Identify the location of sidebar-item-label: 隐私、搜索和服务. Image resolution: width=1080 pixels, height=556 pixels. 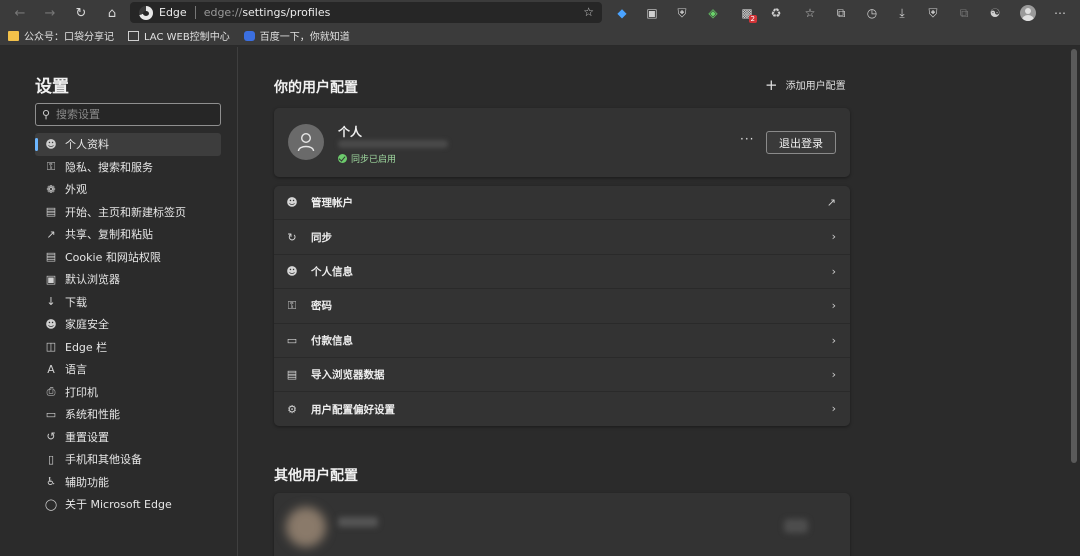
(109, 167).